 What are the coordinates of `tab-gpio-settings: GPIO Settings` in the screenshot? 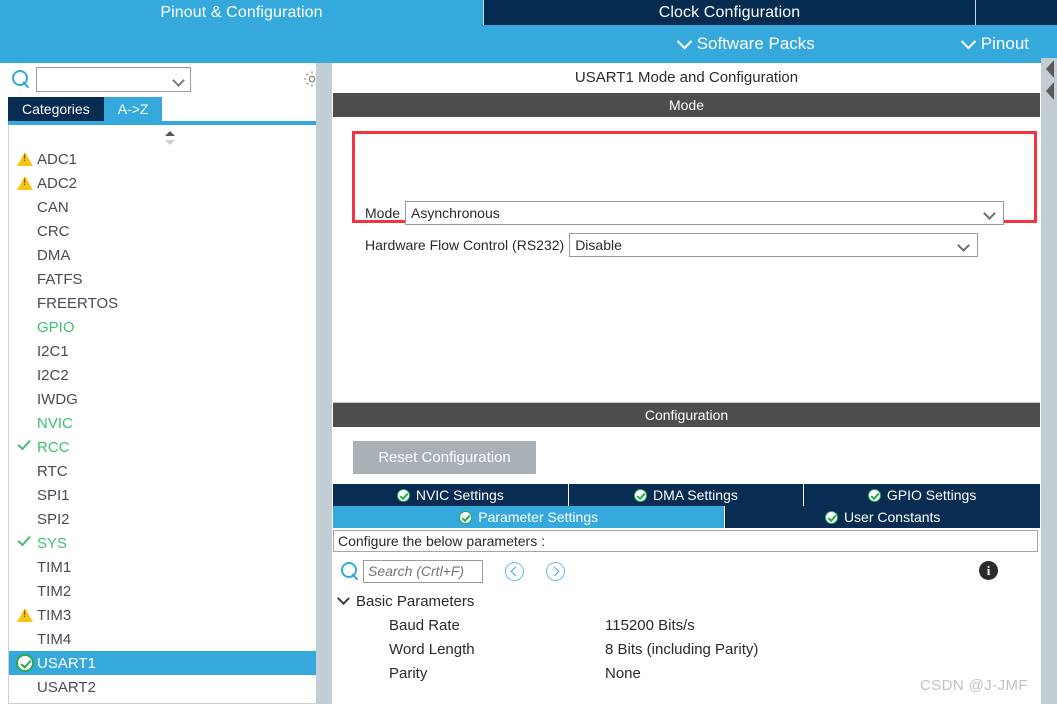 It's located at (922, 495).